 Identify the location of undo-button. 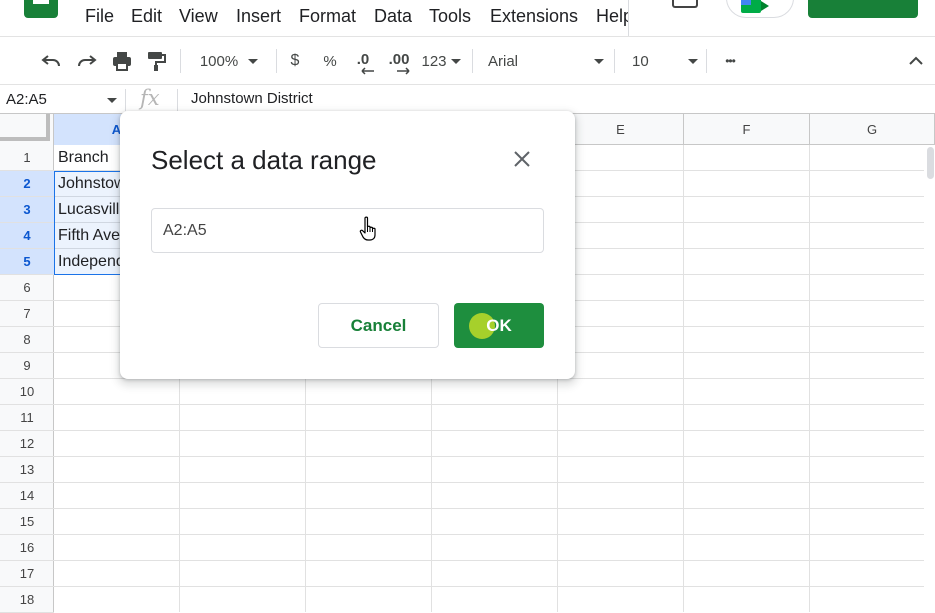
(51, 61).